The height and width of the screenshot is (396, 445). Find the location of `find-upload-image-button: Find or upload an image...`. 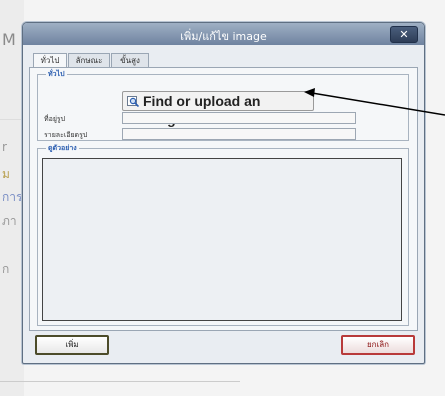

find-upload-image-button: Find or upload an image... is located at coordinates (218, 109).